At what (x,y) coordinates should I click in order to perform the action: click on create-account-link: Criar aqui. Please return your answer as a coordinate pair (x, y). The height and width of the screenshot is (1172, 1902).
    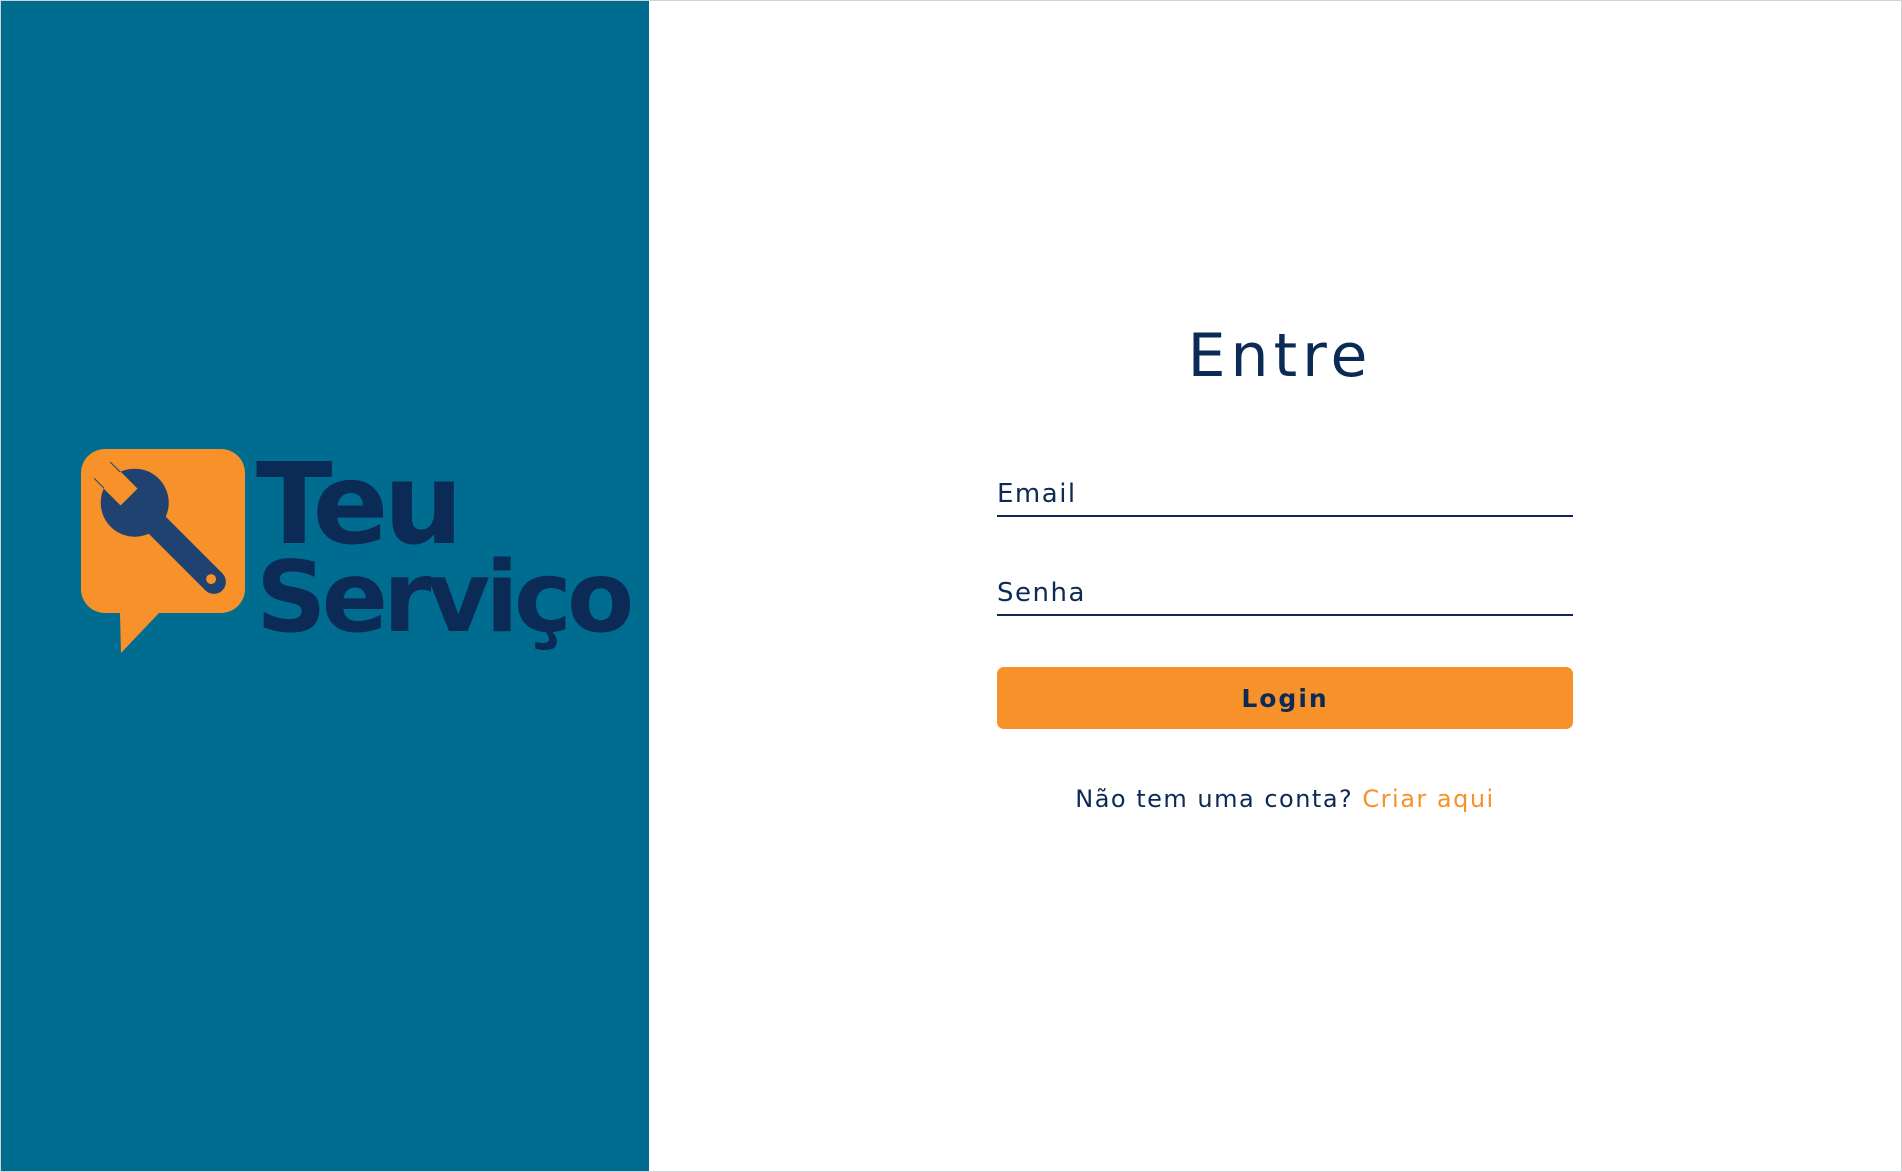
    Looking at the image, I should click on (1428, 799).